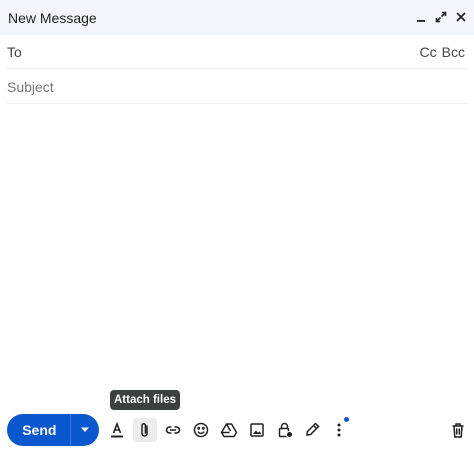 The width and height of the screenshot is (474, 450). I want to click on close-icon, so click(461, 17).